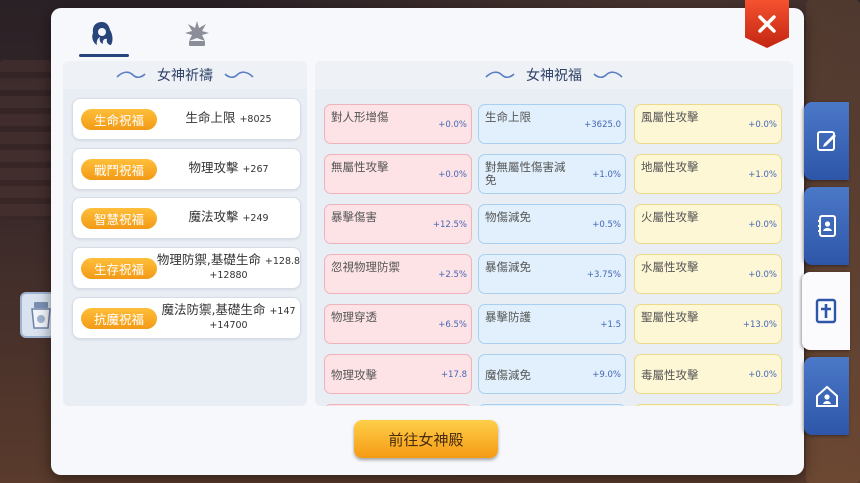  What do you see at coordinates (398, 174) in the screenshot?
I see `stat-cell: 無屬性攻擊 +0.0%` at bounding box center [398, 174].